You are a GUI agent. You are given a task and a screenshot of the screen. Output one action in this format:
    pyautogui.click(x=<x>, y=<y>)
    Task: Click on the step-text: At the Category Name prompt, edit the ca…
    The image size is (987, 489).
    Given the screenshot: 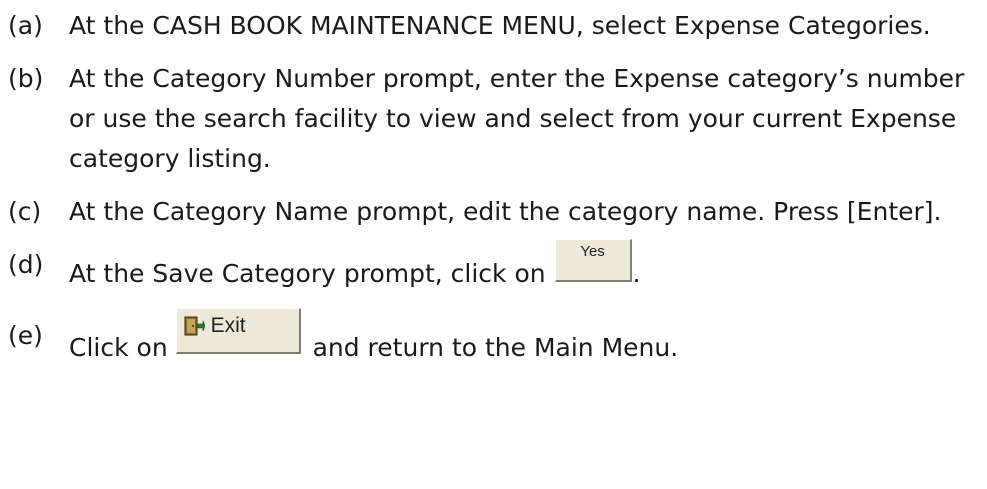 What is the action you would take?
    pyautogui.click(x=505, y=211)
    